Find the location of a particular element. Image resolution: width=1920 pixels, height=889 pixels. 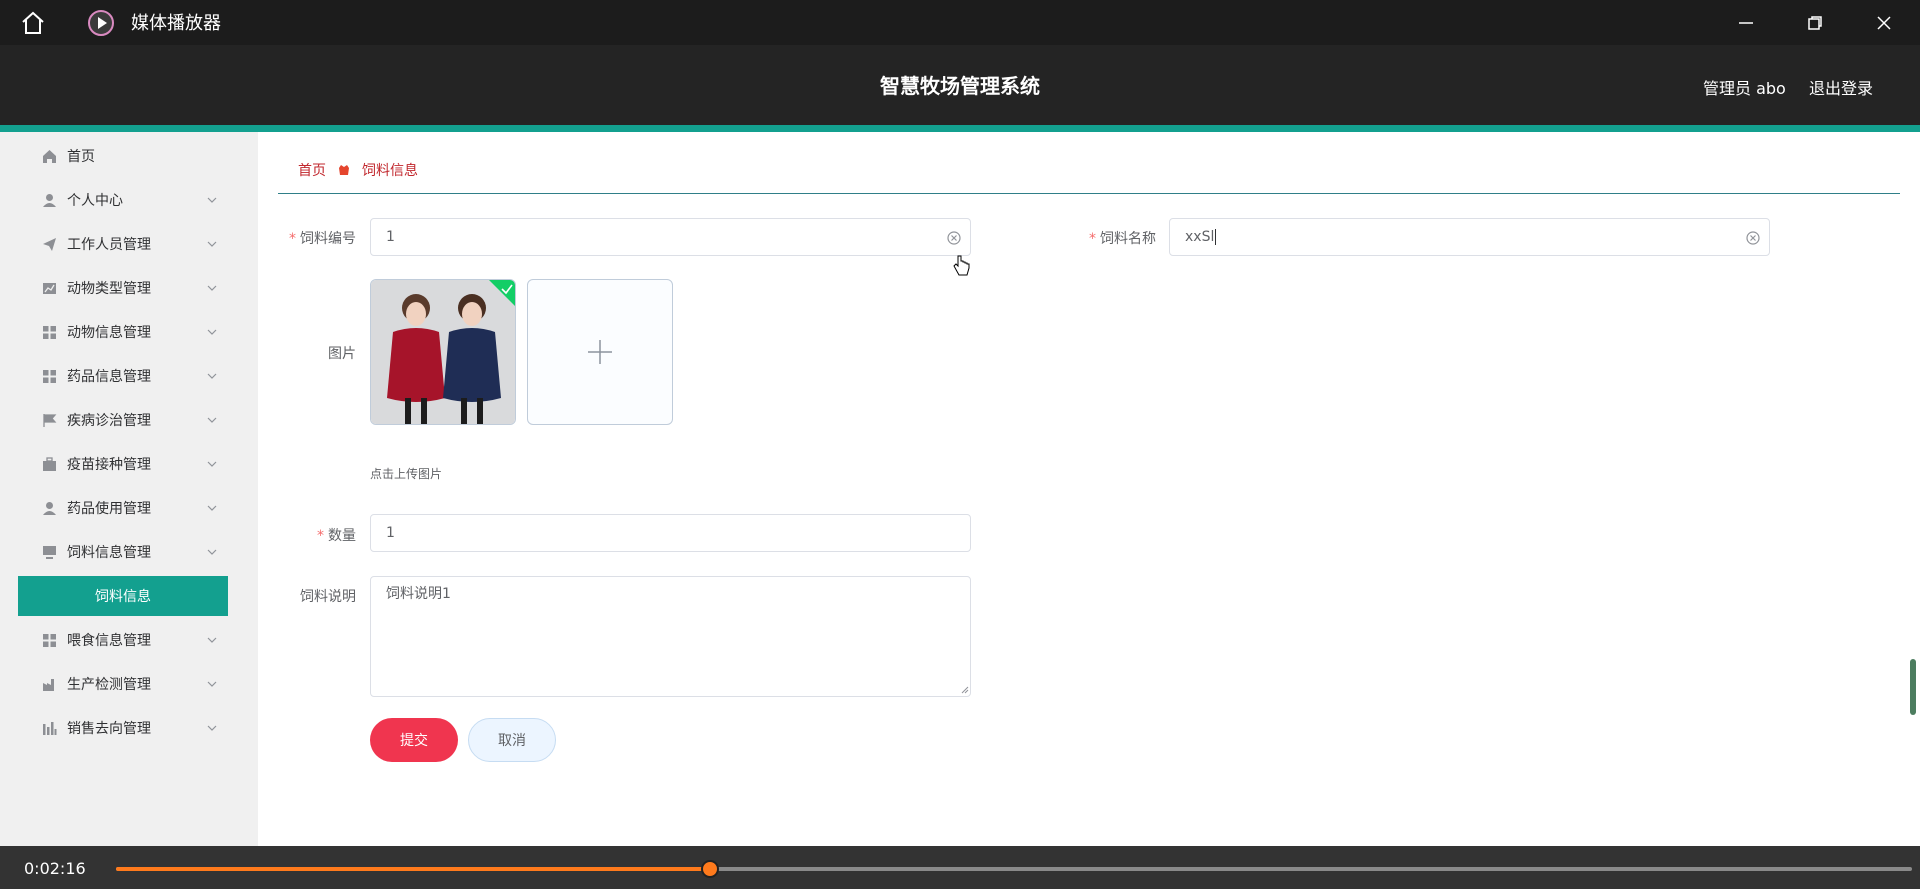

breadcrumb-separator-icon is located at coordinates (344, 170).